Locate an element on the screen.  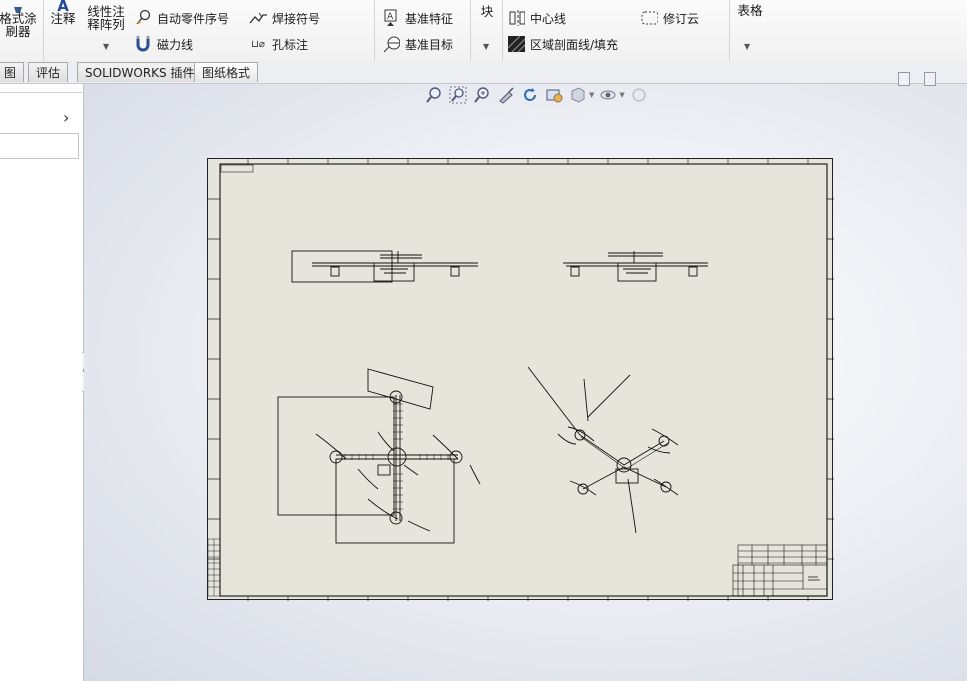
zoom-in-out-icon is located at coordinates (482, 95).